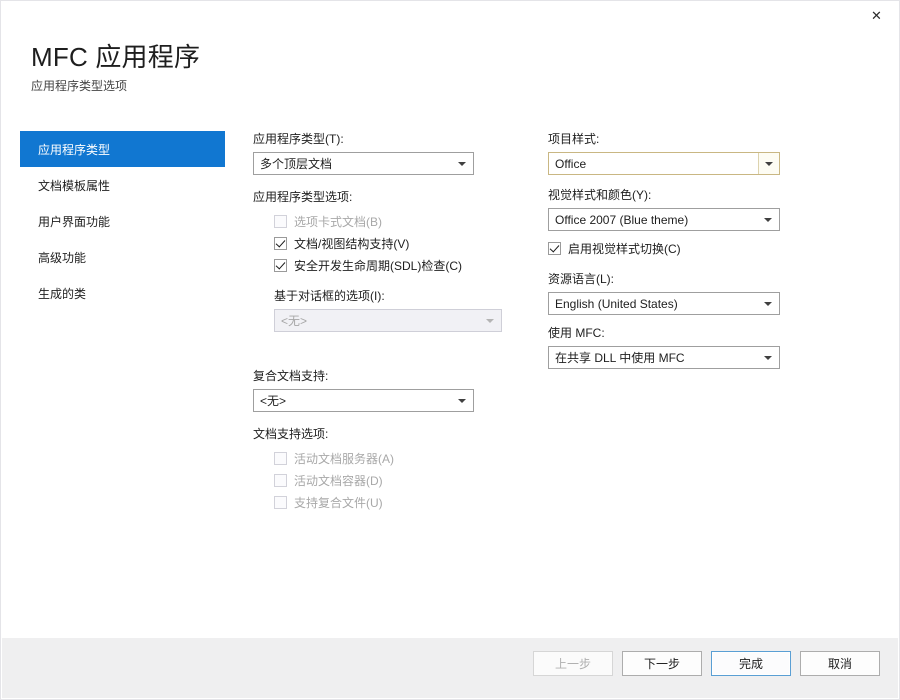 Image resolution: width=900 pixels, height=700 pixels. Describe the element at coordinates (122, 293) in the screenshot. I see `sidebar-item-generated-classes: 生成的类` at that location.